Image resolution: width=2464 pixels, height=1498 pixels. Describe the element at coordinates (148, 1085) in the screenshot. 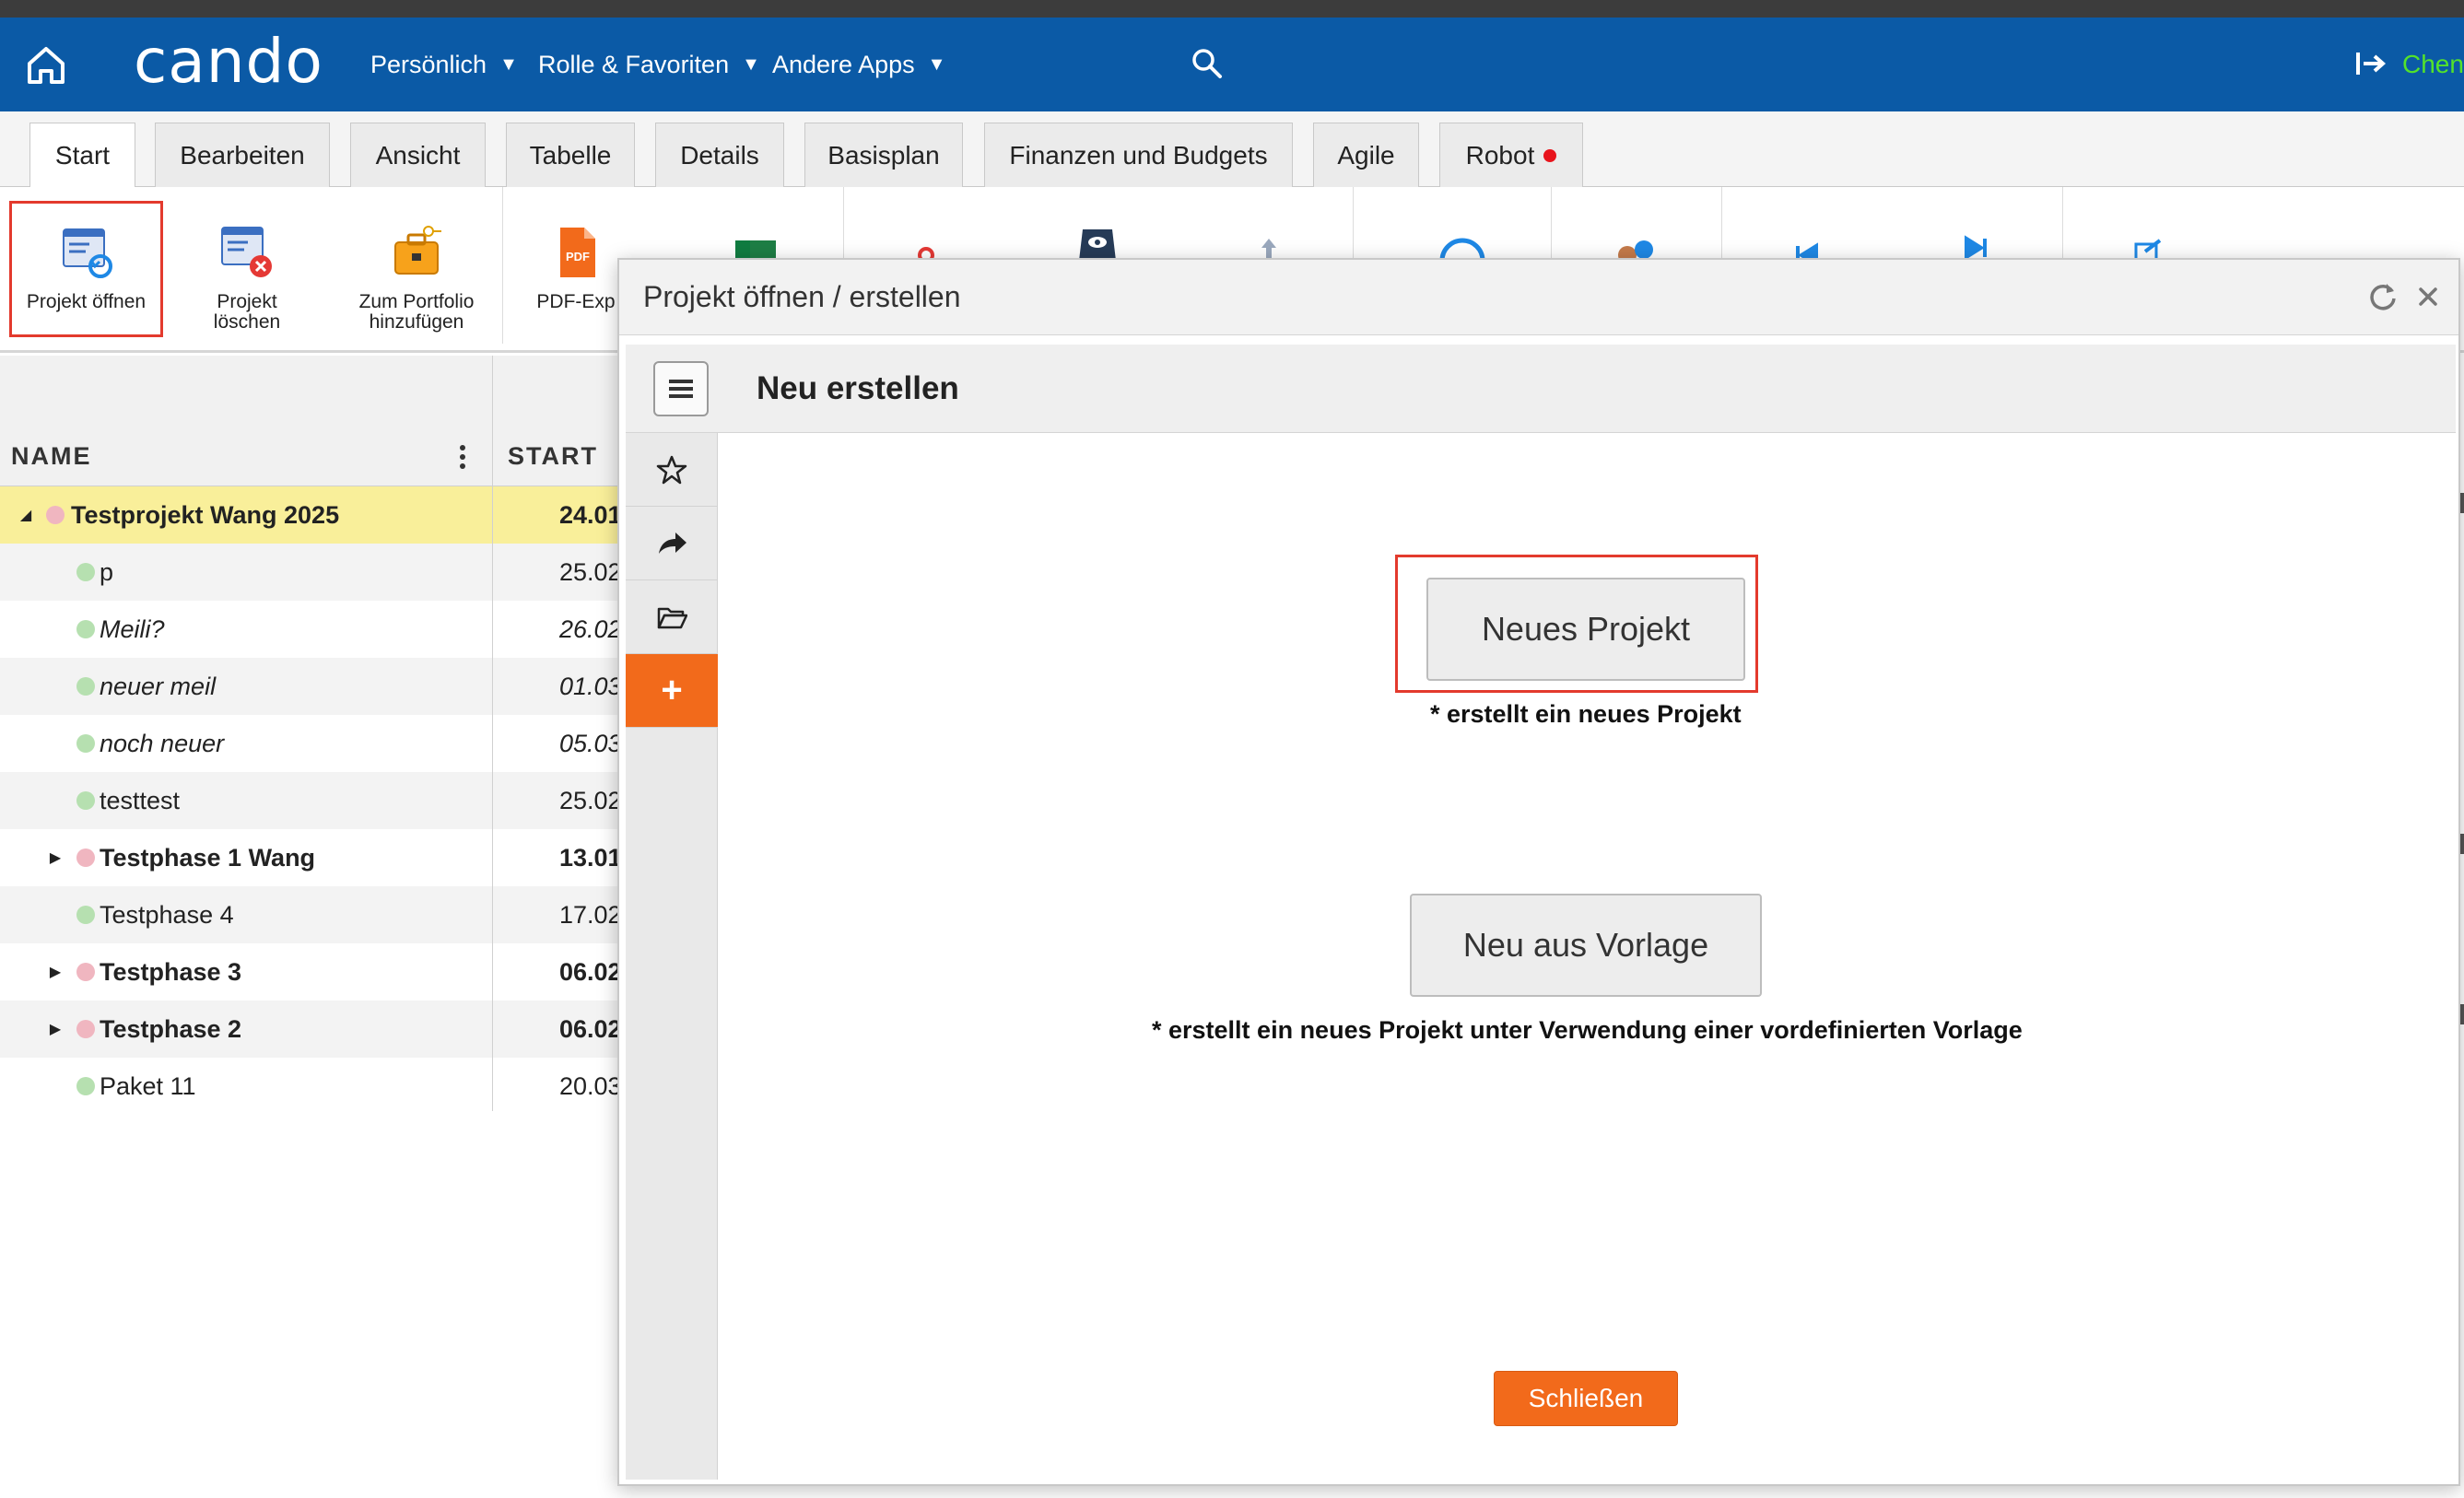

I see `row-name: Paket 11` at that location.